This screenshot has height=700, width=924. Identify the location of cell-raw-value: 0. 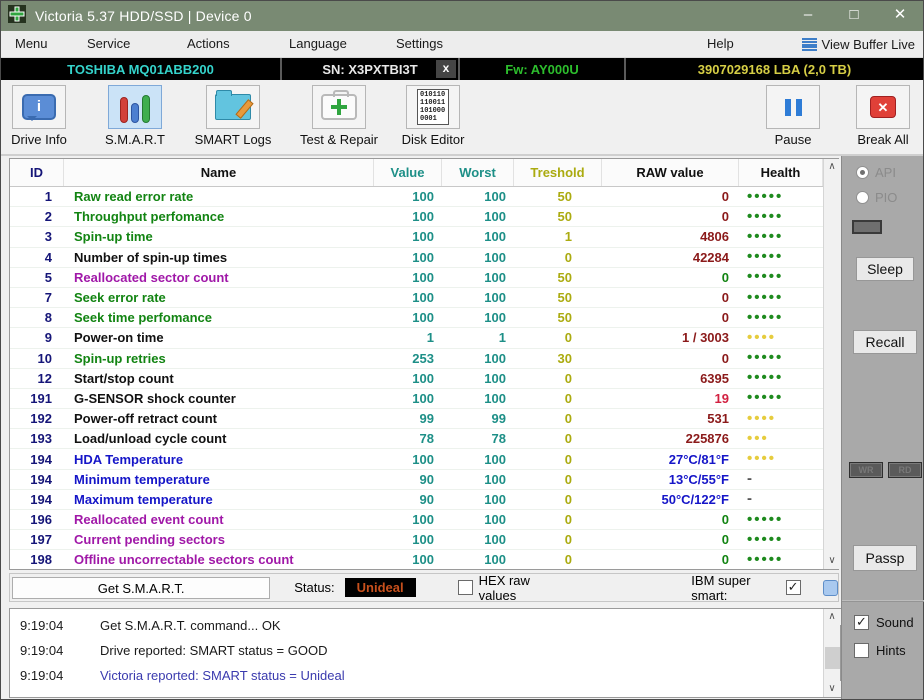
(725, 520).